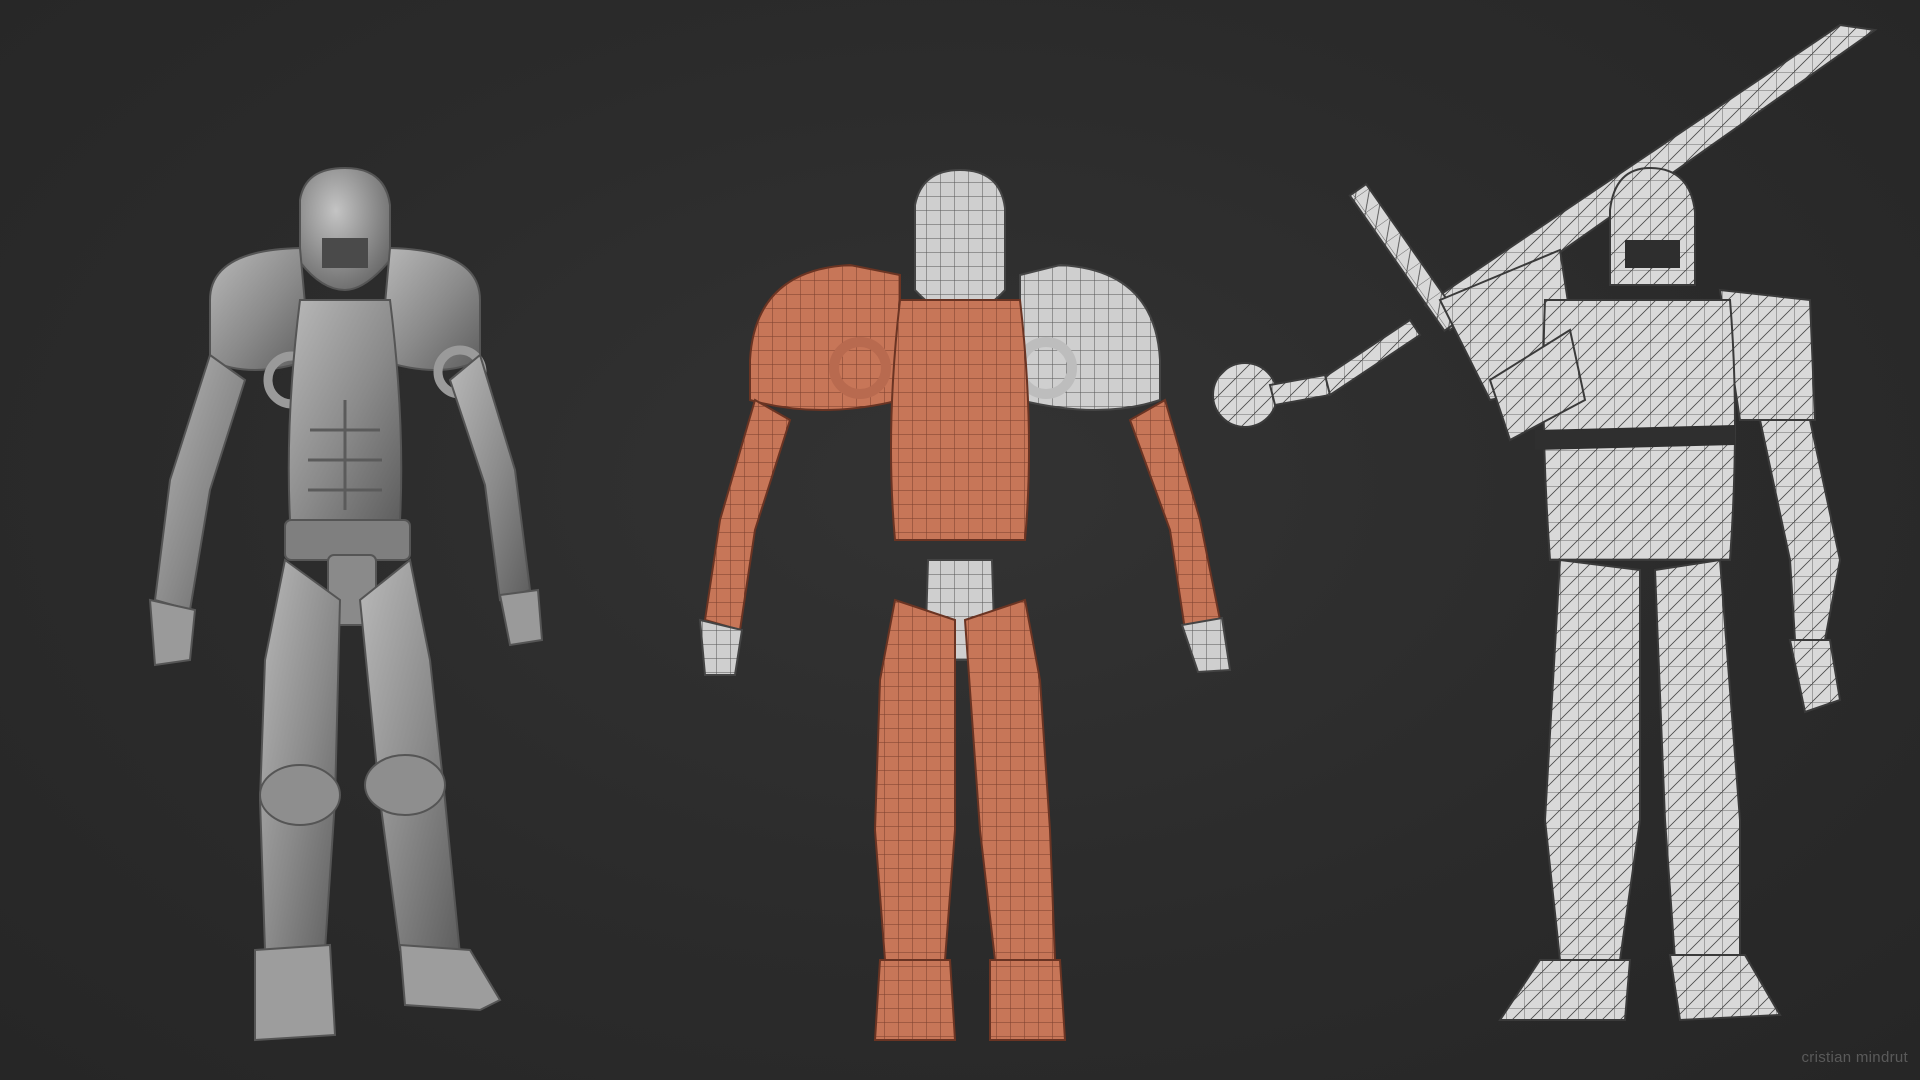 The height and width of the screenshot is (1080, 1920). What do you see at coordinates (1855, 1057) in the screenshot?
I see `artist-watermark: cristian mindrut` at bounding box center [1855, 1057].